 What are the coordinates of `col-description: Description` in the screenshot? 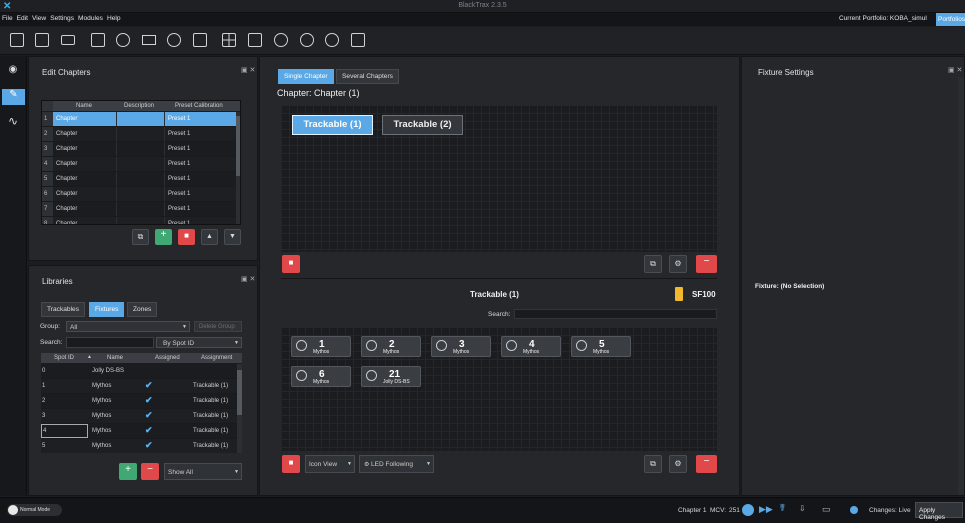 It's located at (139, 106).